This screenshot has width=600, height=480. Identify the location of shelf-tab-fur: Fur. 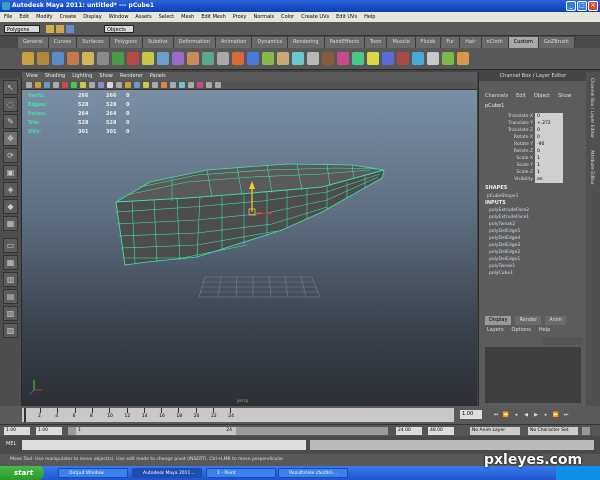
(451, 42).